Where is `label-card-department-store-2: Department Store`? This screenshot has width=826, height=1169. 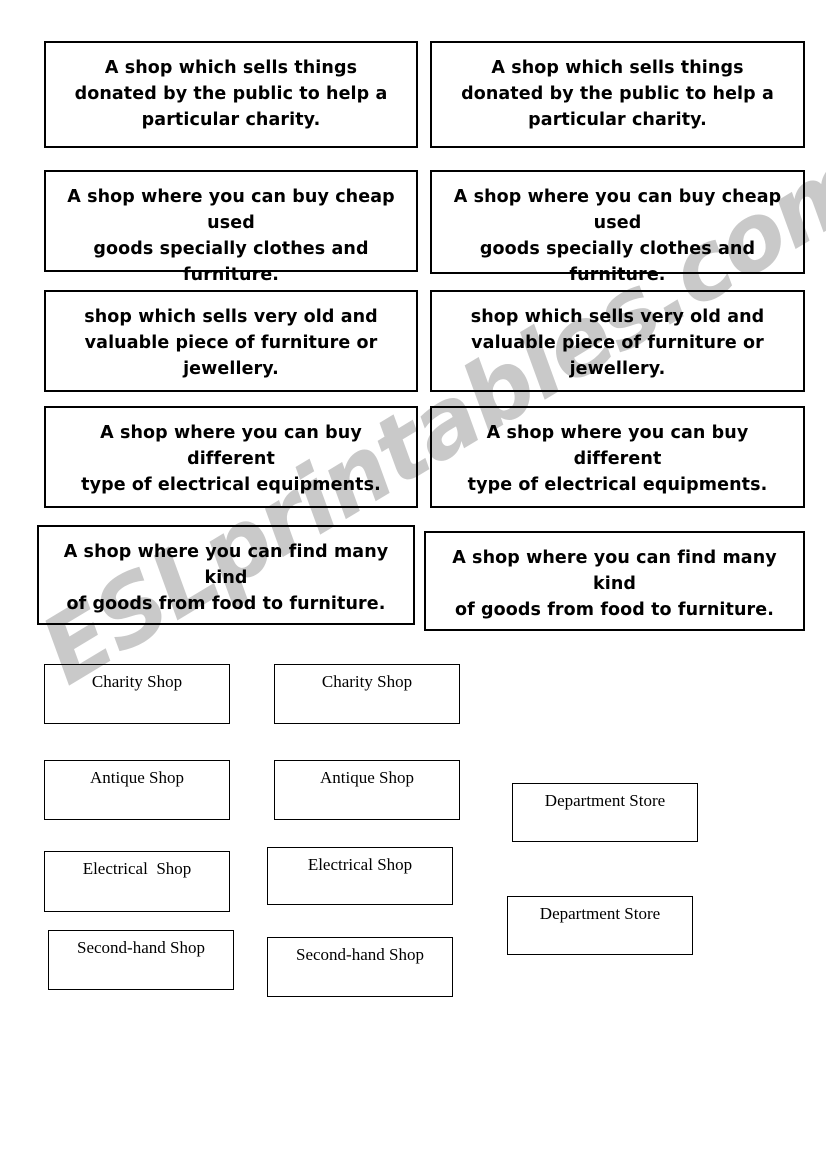 label-card-department-store-2: Department Store is located at coordinates (600, 925).